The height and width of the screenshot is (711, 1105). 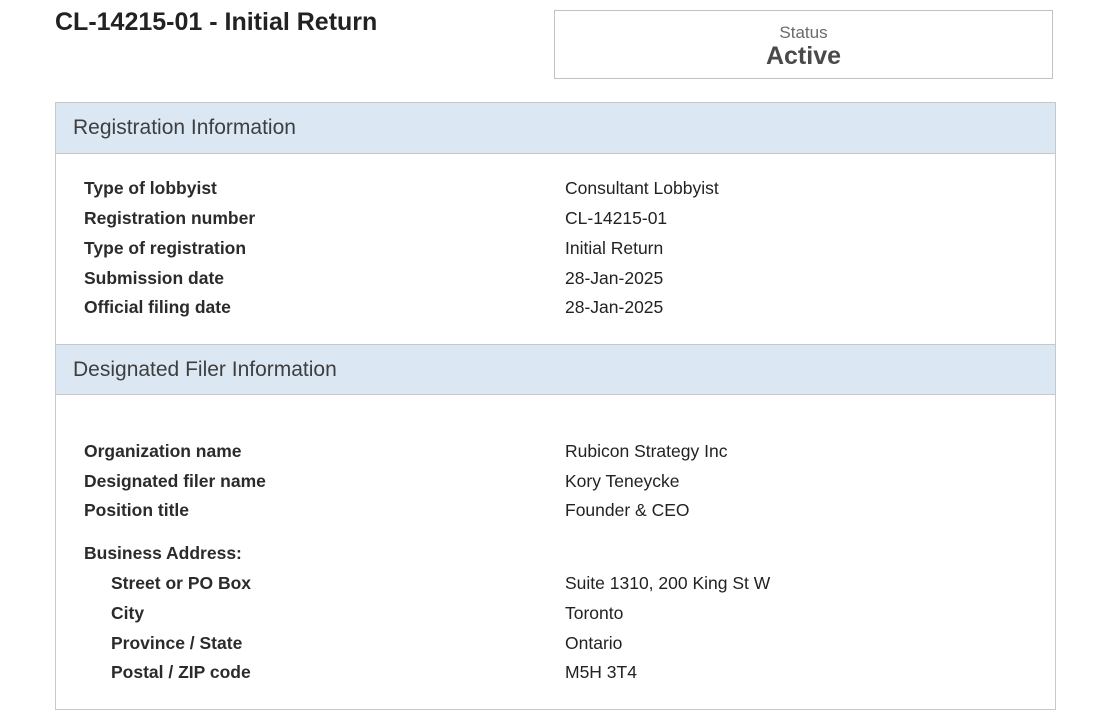 I want to click on field-value: Initial Return, so click(x=614, y=248).